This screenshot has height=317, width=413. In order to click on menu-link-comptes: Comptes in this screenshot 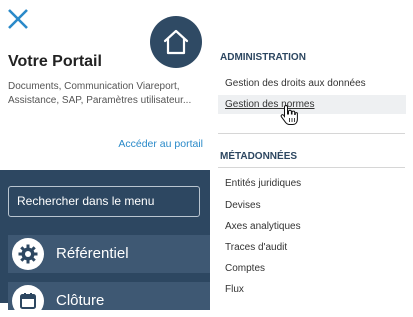, I will do `click(312, 268)`.